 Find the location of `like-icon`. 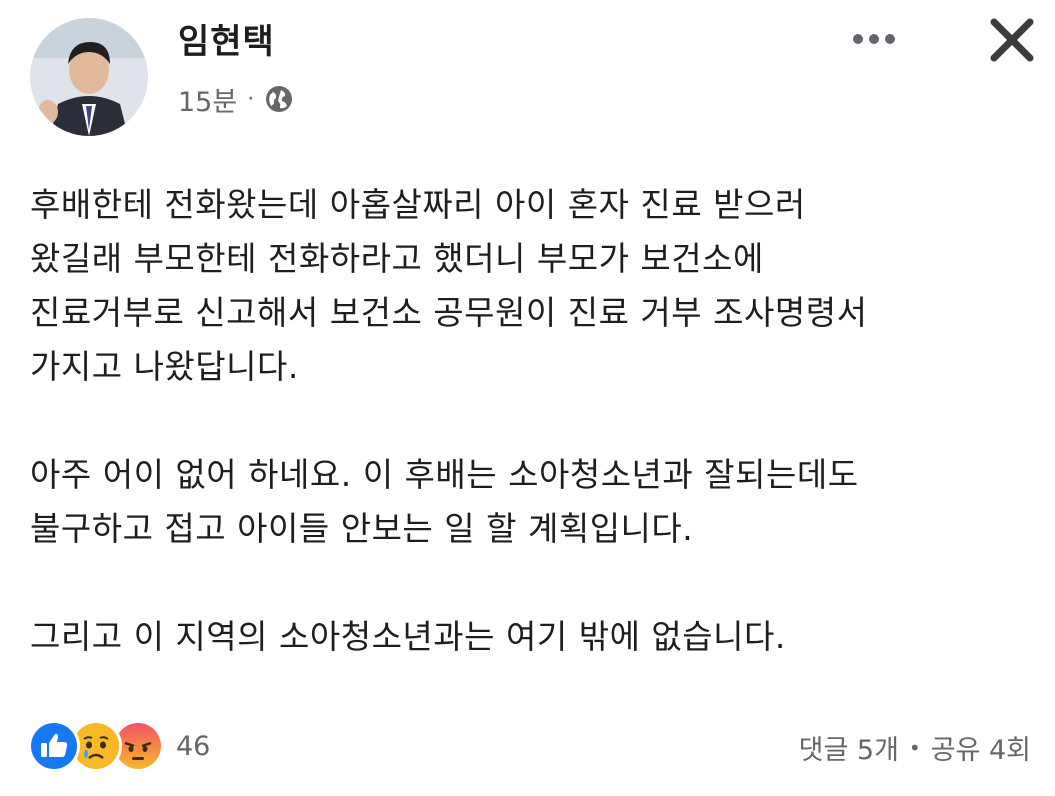

like-icon is located at coordinates (54, 746).